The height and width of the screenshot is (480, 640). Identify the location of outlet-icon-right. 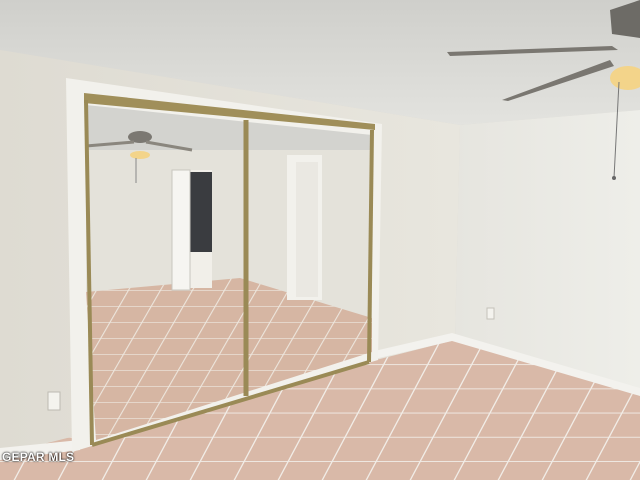
(490, 313).